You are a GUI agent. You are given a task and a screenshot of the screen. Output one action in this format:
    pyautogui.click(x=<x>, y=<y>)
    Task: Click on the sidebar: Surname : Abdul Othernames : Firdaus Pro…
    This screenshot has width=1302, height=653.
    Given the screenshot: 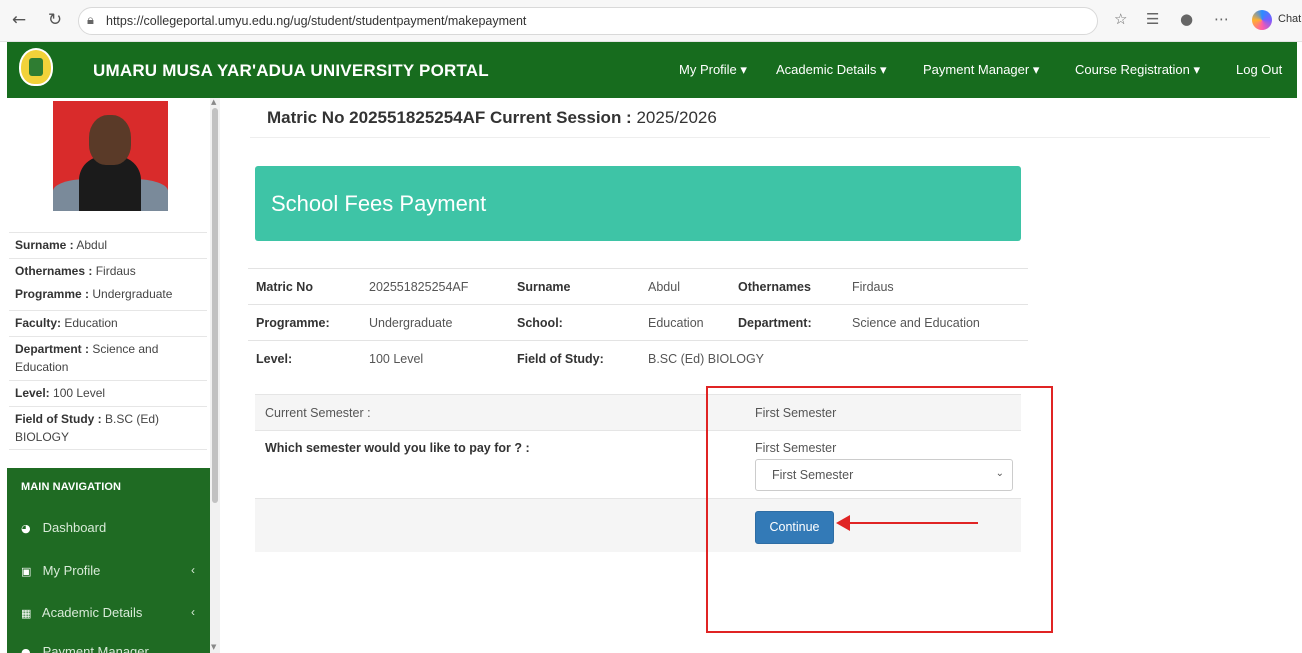 What is the action you would take?
    pyautogui.click(x=108, y=375)
    